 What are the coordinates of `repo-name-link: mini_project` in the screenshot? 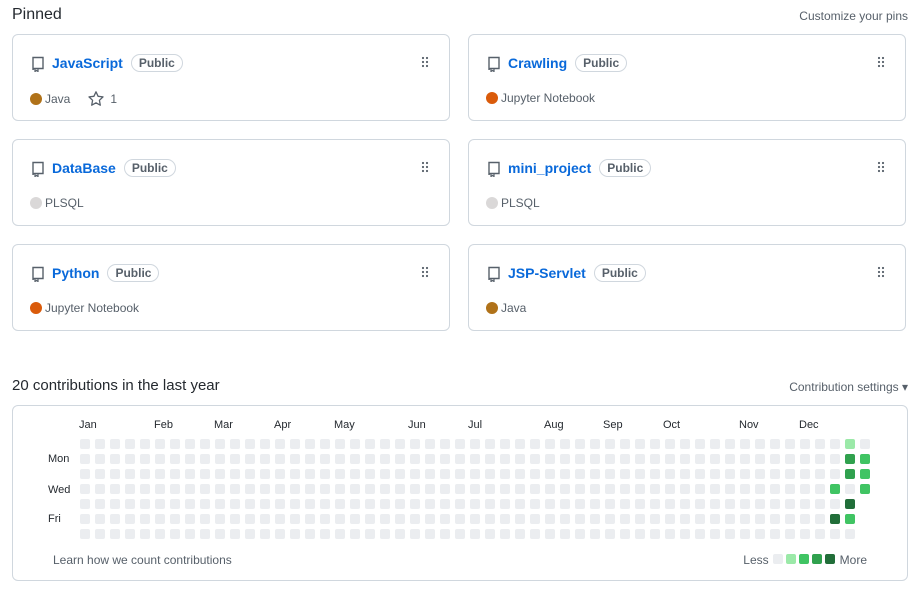 It's located at (549, 168).